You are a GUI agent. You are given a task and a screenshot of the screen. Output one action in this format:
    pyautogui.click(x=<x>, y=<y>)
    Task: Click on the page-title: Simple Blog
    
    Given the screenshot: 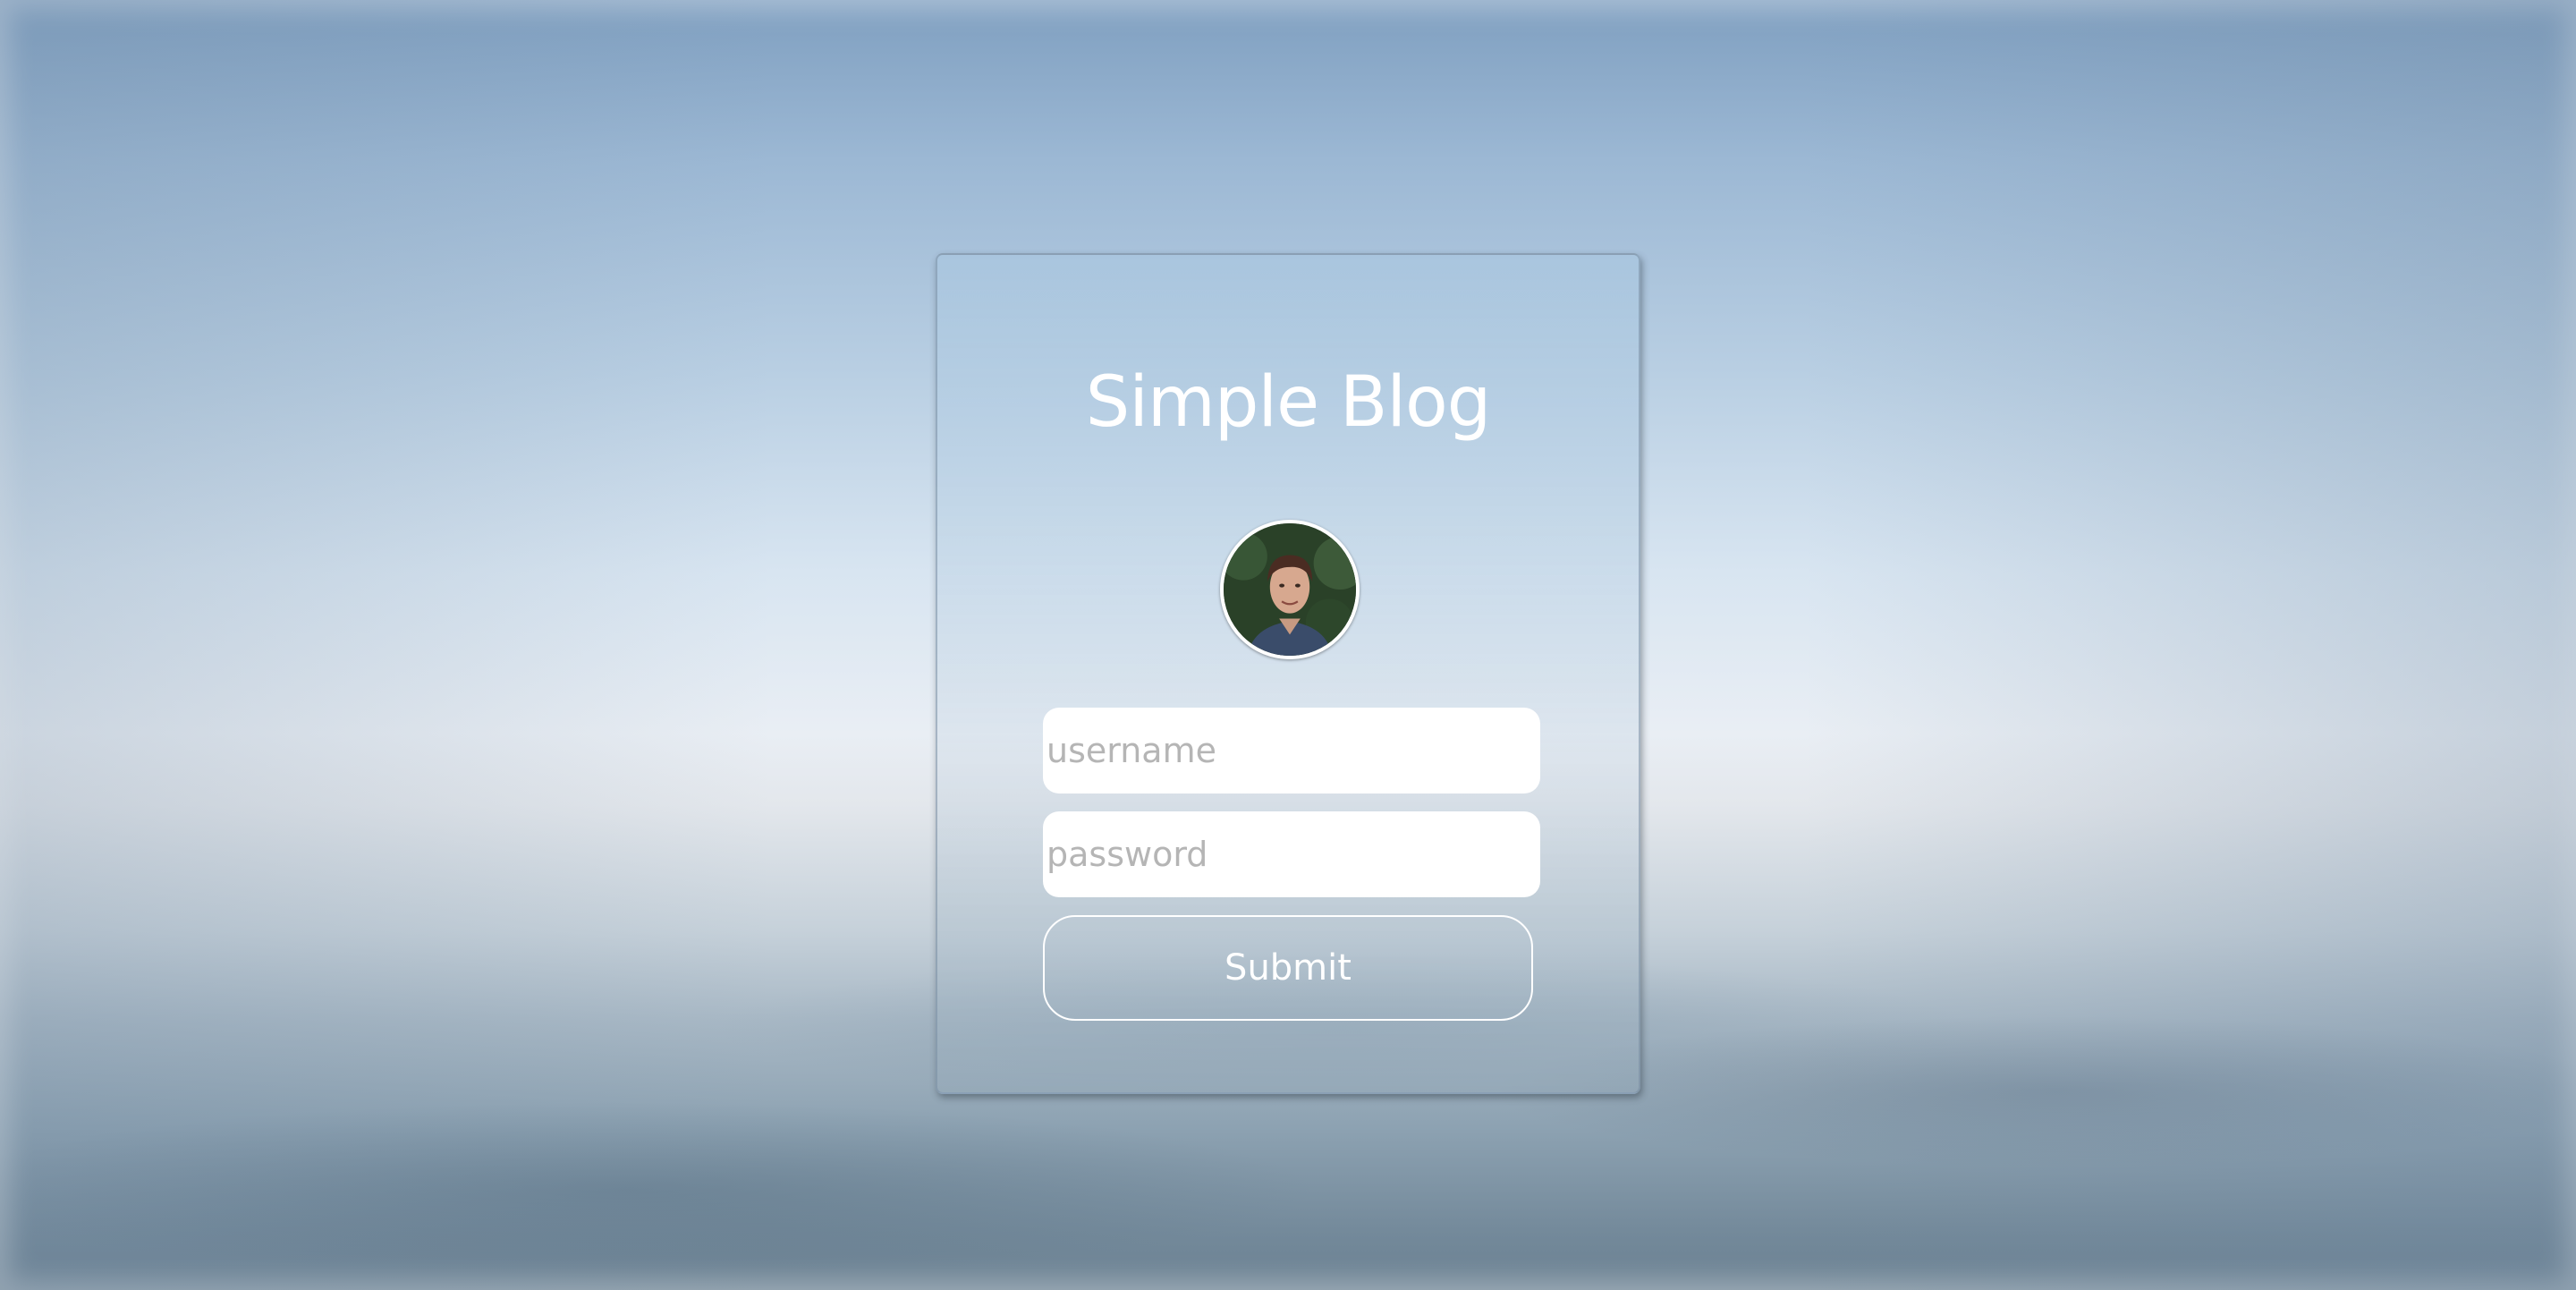 What is the action you would take?
    pyautogui.click(x=1288, y=402)
    